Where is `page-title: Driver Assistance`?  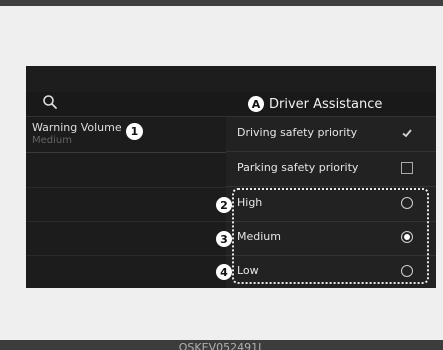
page-title: Driver Assistance is located at coordinates (326, 104).